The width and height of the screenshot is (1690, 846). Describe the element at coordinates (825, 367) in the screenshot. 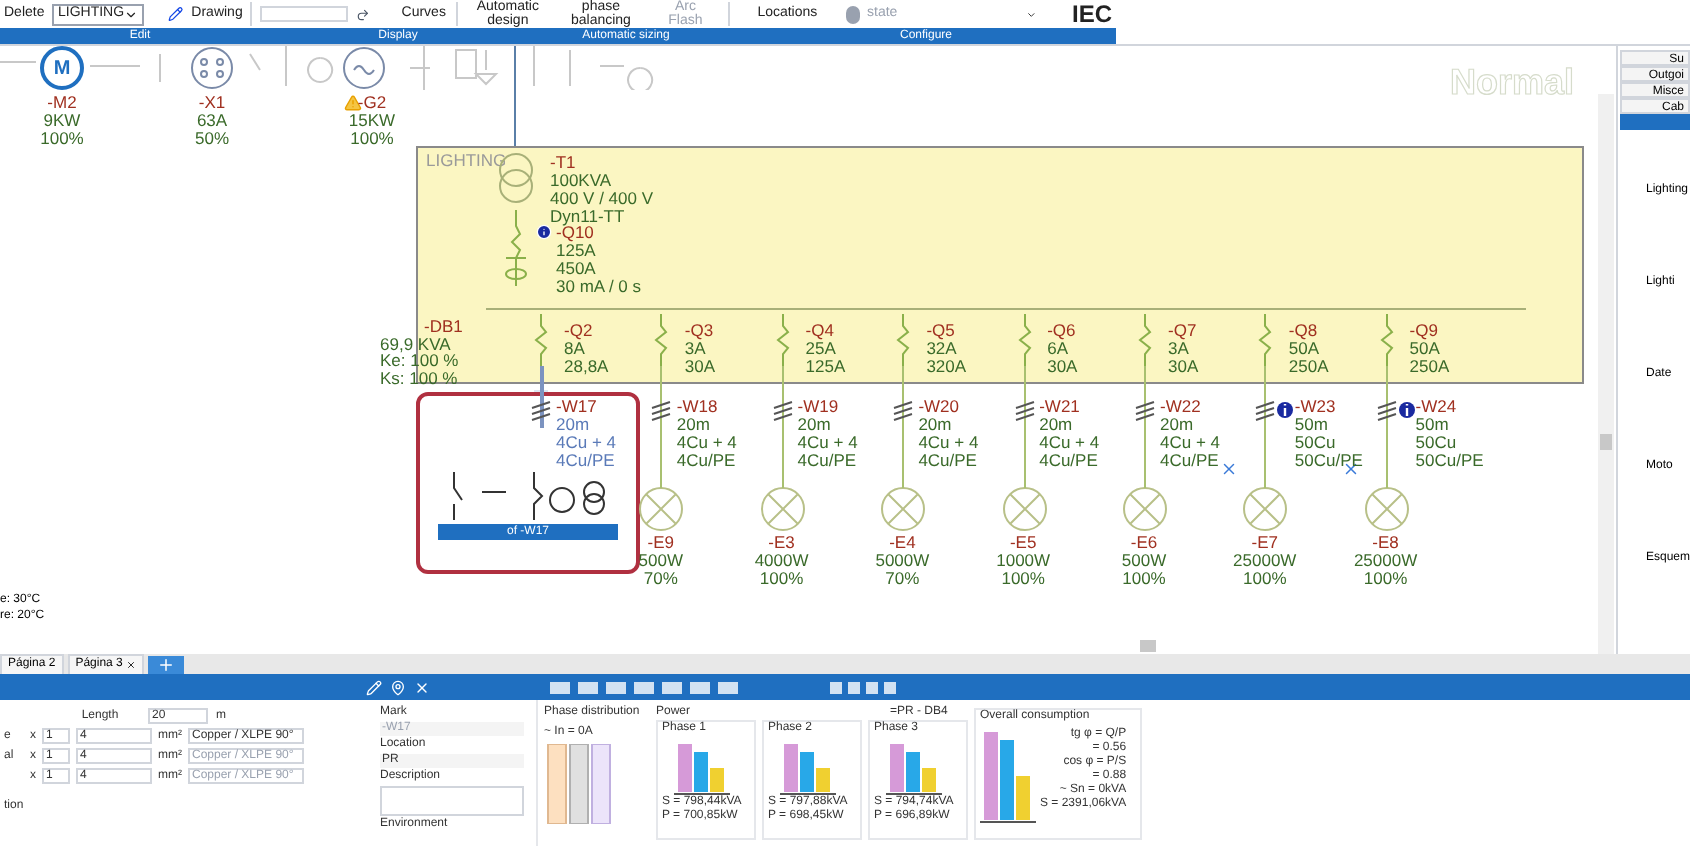

I see `breaker-spec: 125A` at that location.